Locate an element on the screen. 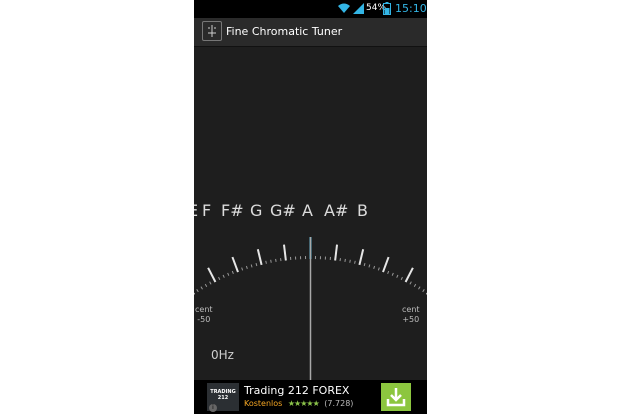 This screenshot has height=414, width=621. info-icon: i is located at coordinates (213, 408).